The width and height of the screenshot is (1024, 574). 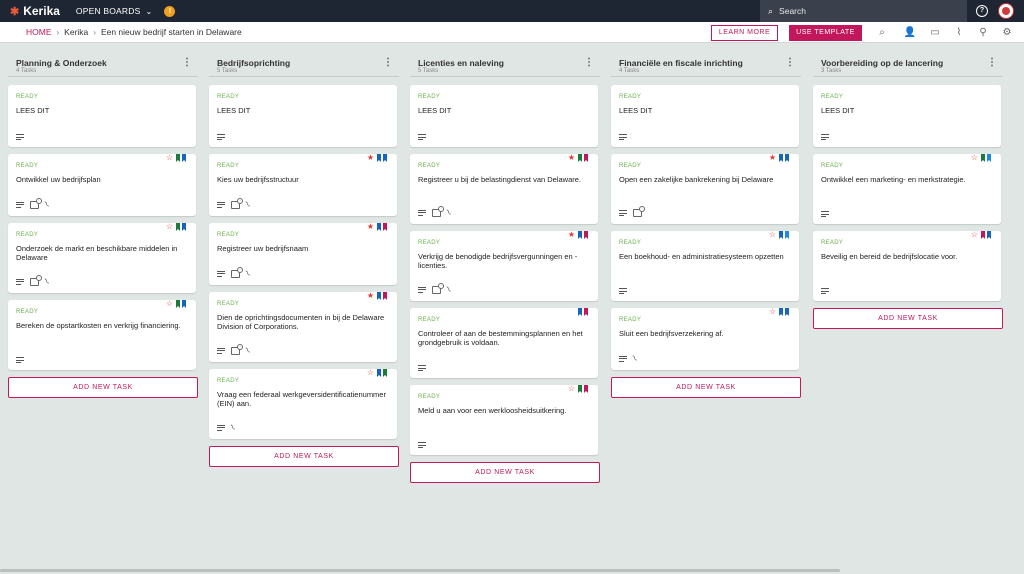 What do you see at coordinates (461, 63) in the screenshot?
I see `column-title: Licenties en naleving` at bounding box center [461, 63].